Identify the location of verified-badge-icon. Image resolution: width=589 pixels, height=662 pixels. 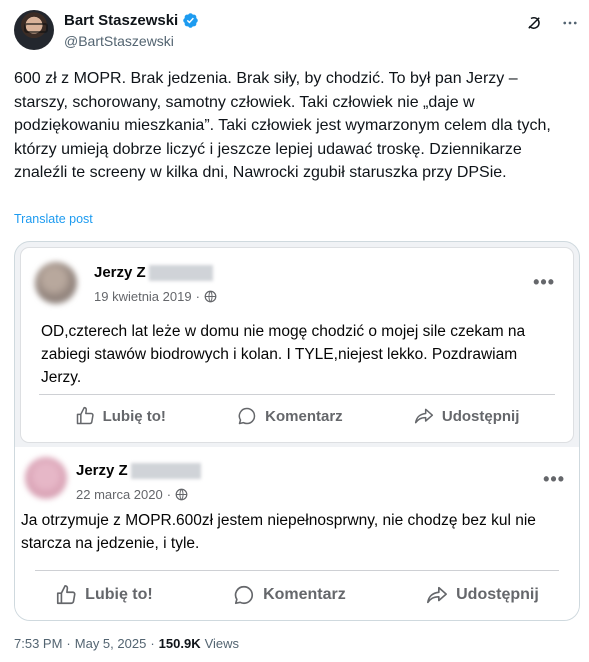
(190, 20).